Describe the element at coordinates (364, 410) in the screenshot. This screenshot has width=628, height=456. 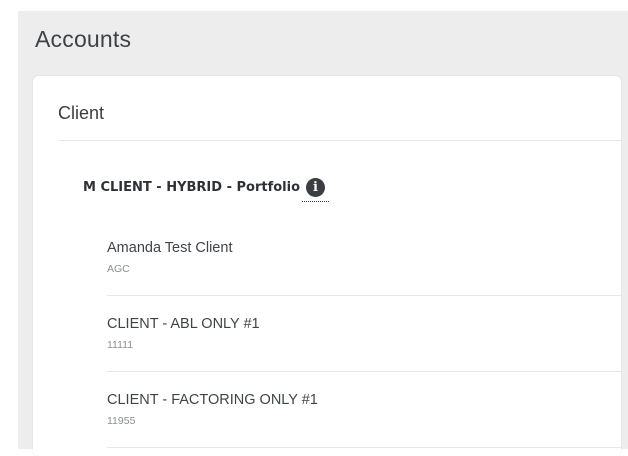
I see `list-item: CLIENT - FACTORING ONLY #1 11955` at that location.